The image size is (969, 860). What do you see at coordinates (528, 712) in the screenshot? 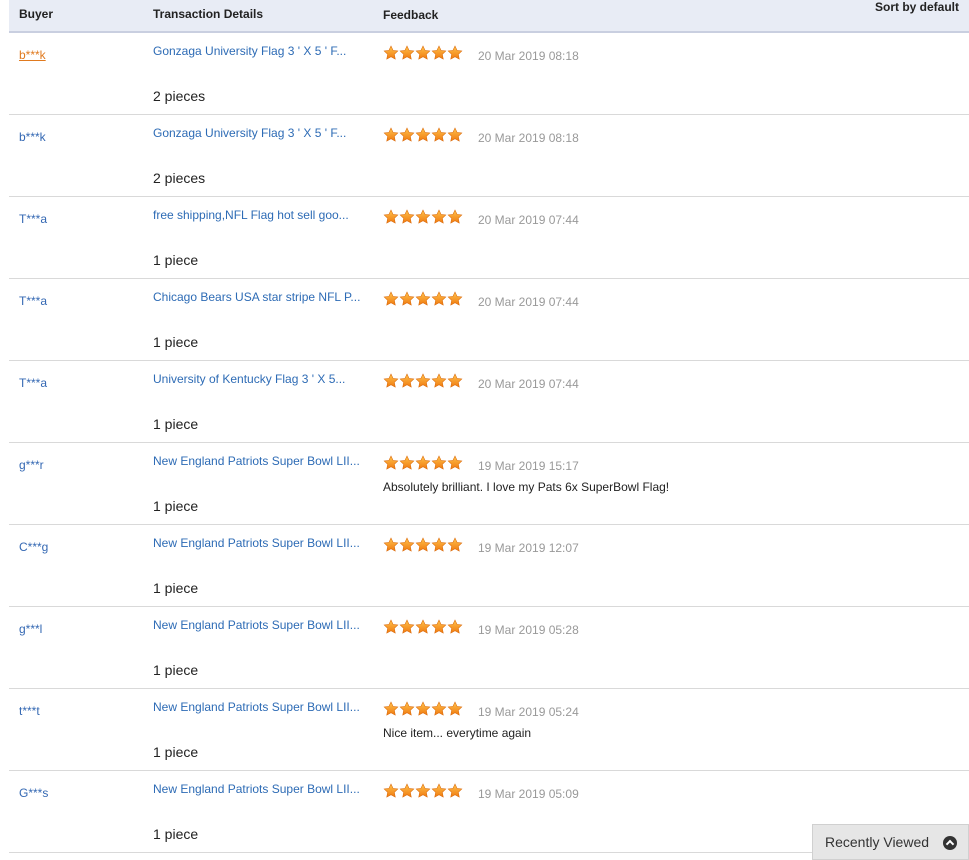
I see `feedback-date: 19 Mar 2019 05:24` at bounding box center [528, 712].